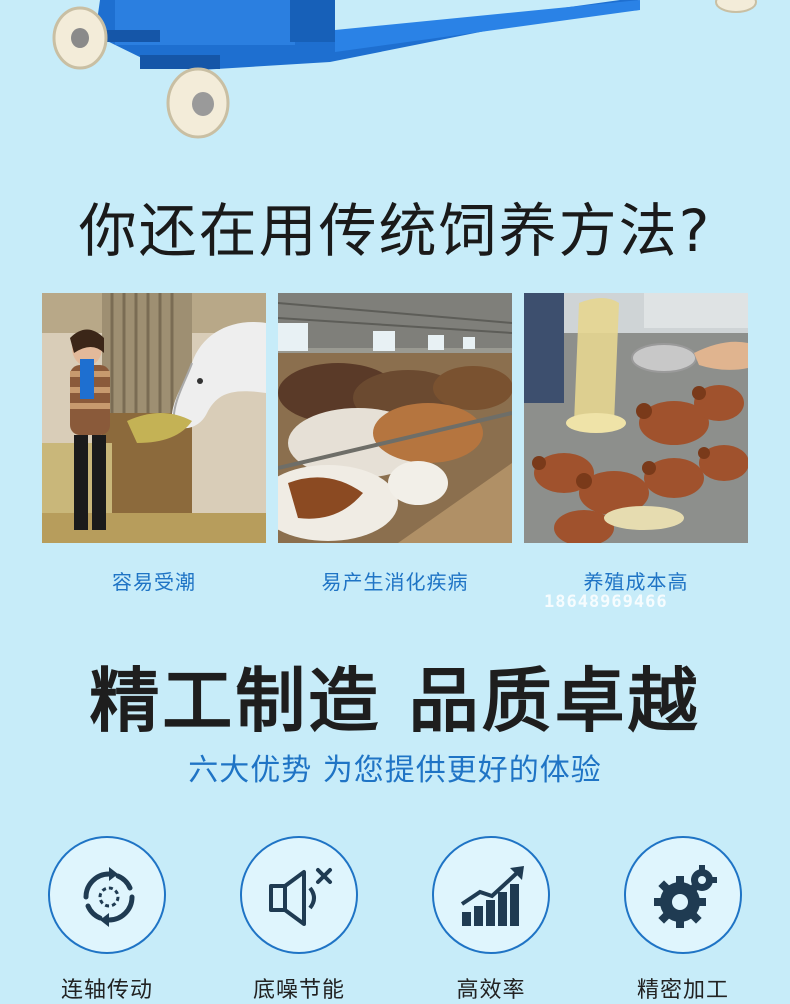 This screenshot has width=790, height=1004. I want to click on photo-chickens, so click(636, 418).